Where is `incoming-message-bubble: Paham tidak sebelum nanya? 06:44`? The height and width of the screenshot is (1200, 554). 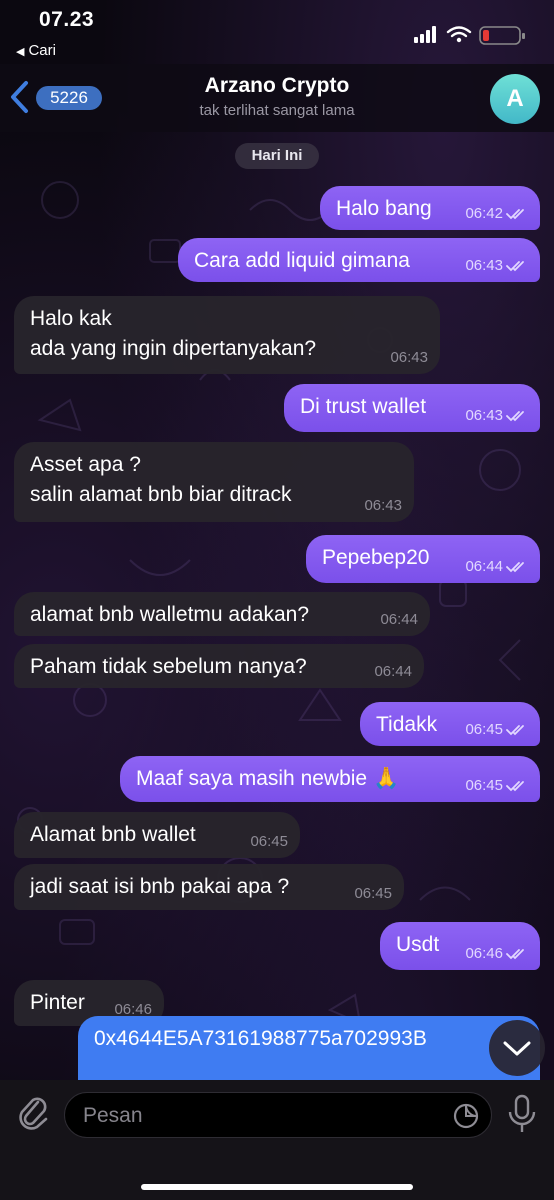 incoming-message-bubble: Paham tidak sebelum nanya? 06:44 is located at coordinates (219, 666).